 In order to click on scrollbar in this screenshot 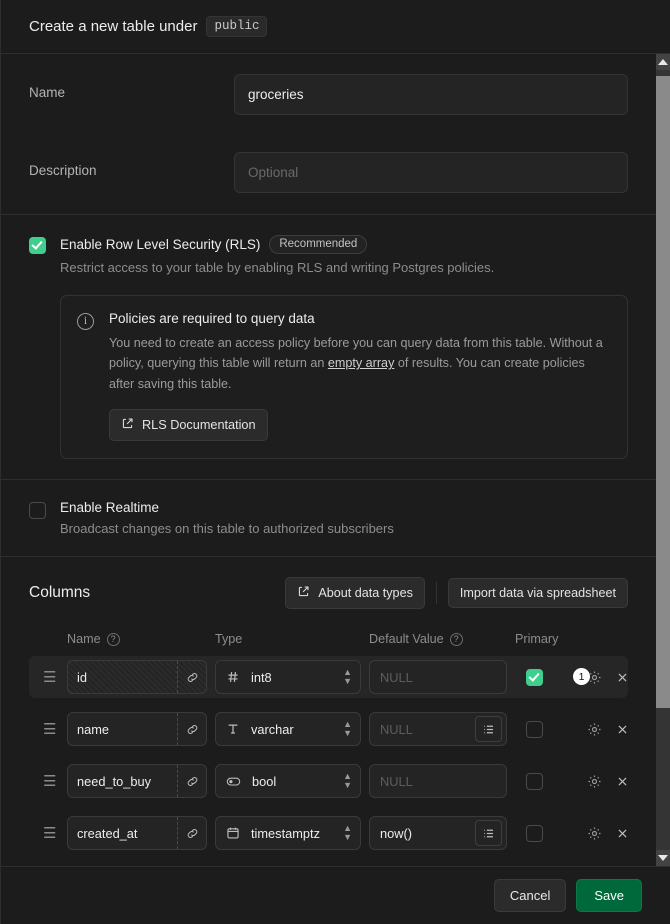, I will do `click(663, 460)`.